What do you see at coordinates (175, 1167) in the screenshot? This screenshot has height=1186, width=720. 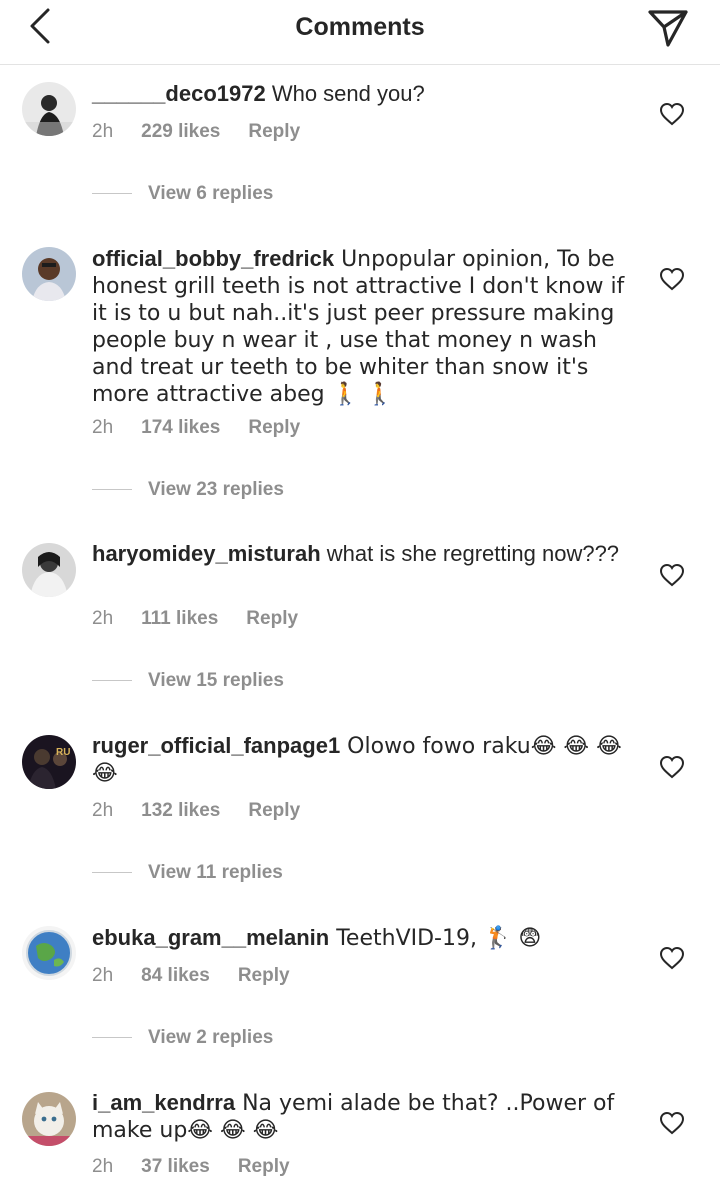 I see `likes-count: 37 likes` at bounding box center [175, 1167].